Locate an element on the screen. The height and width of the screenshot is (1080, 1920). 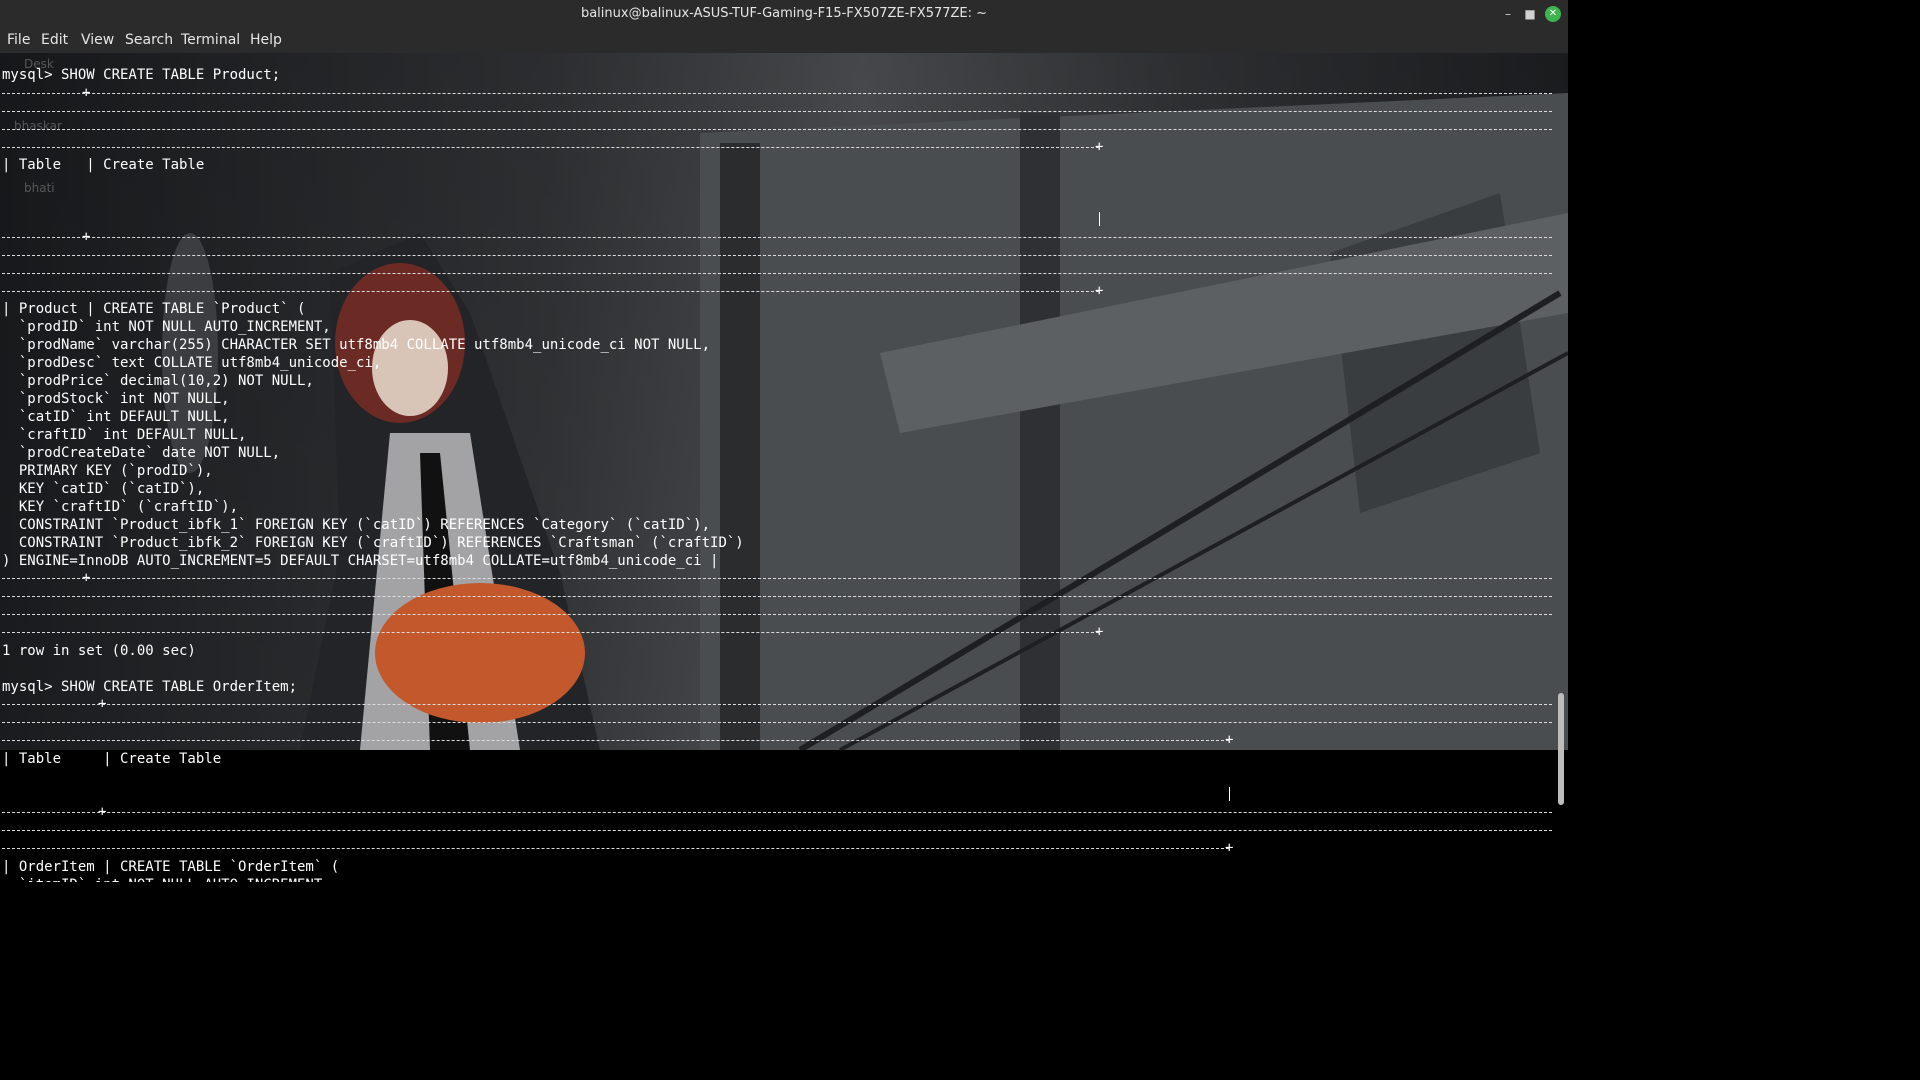
close-icon: ✕ is located at coordinates (1553, 14).